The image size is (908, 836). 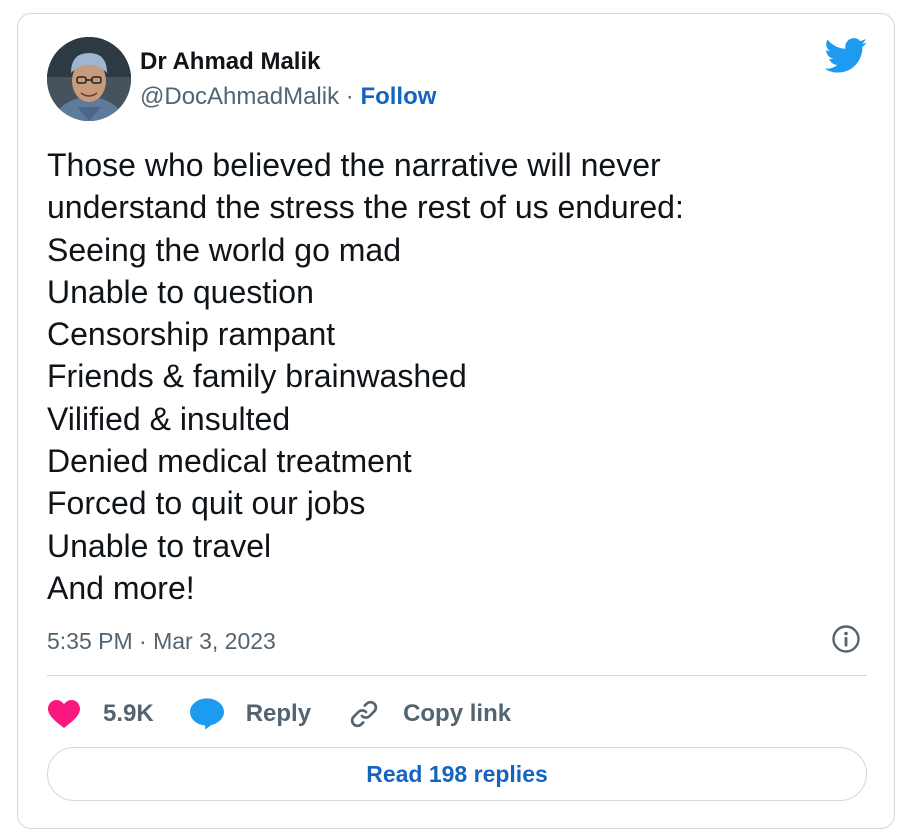 I want to click on action-bar: 5.9K Reply Copy link, so click(x=297, y=714).